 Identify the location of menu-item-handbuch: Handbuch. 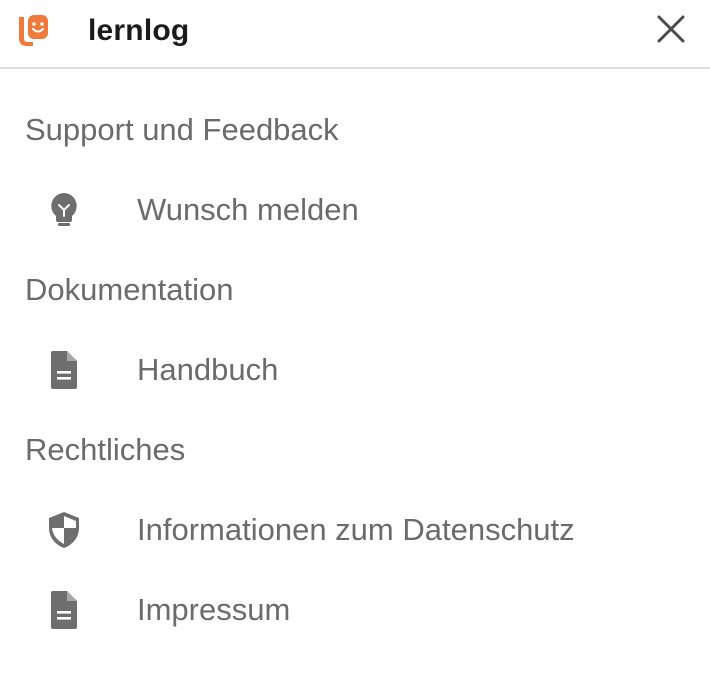
(355, 370).